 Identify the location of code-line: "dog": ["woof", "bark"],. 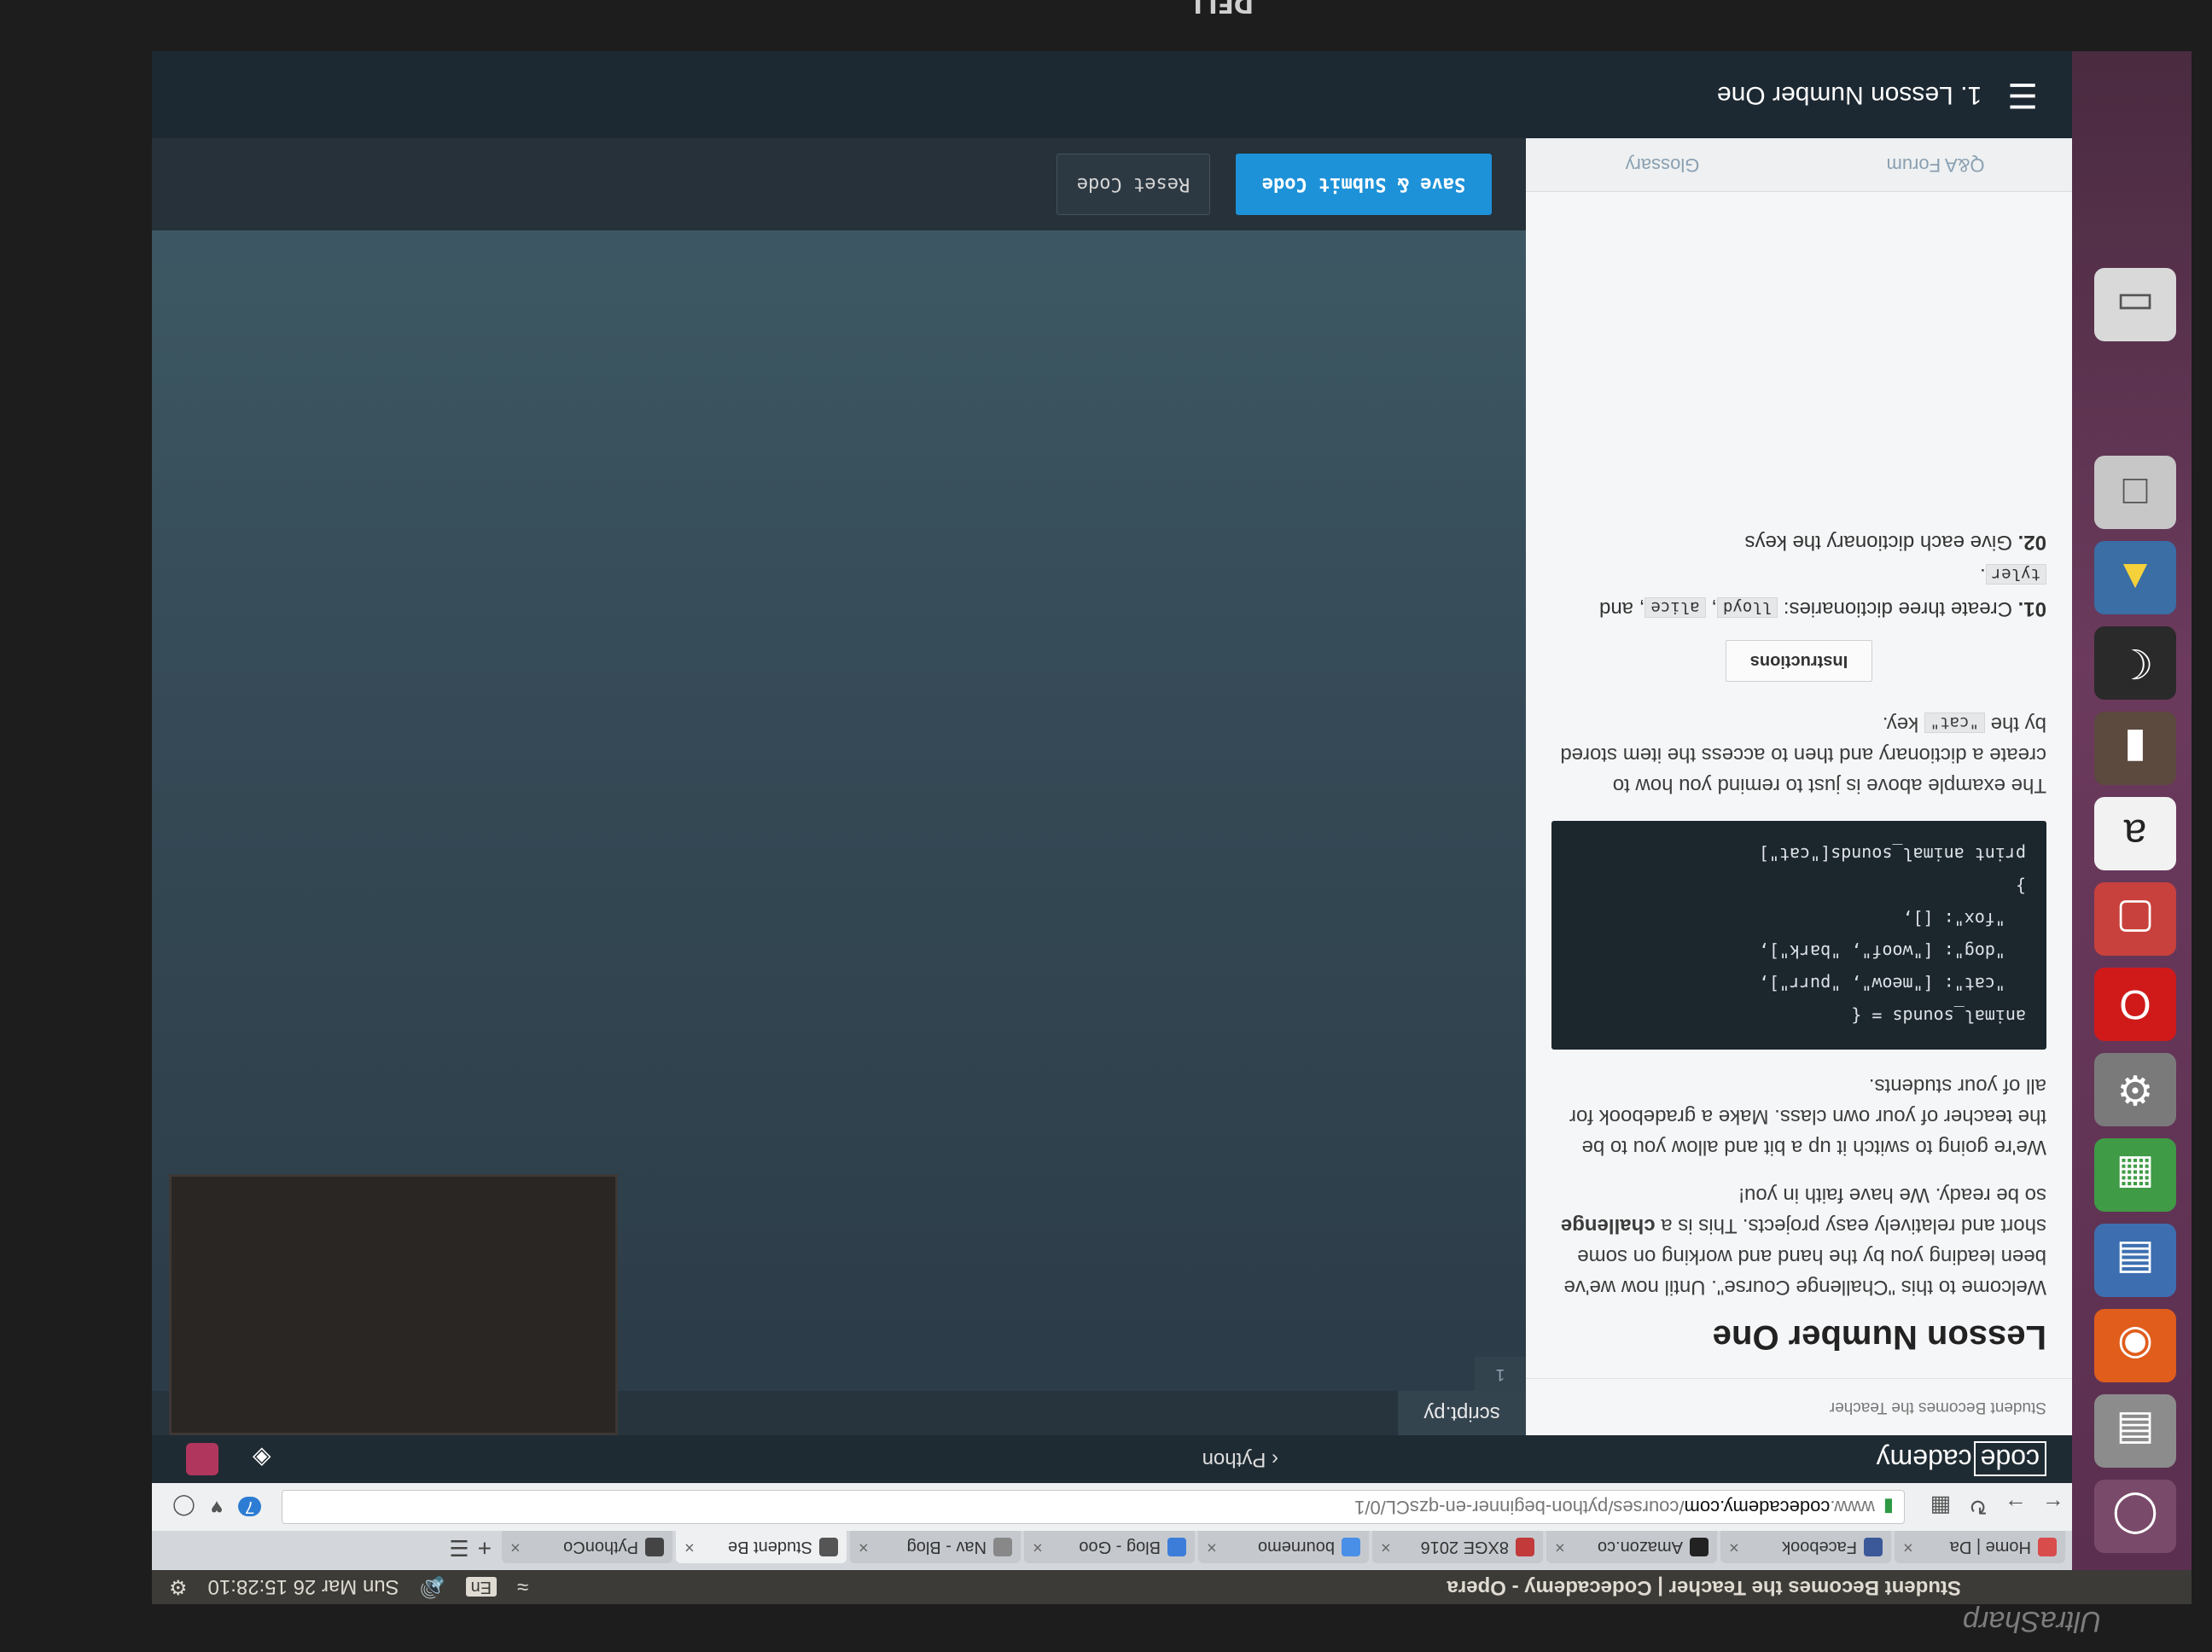
(1892, 952).